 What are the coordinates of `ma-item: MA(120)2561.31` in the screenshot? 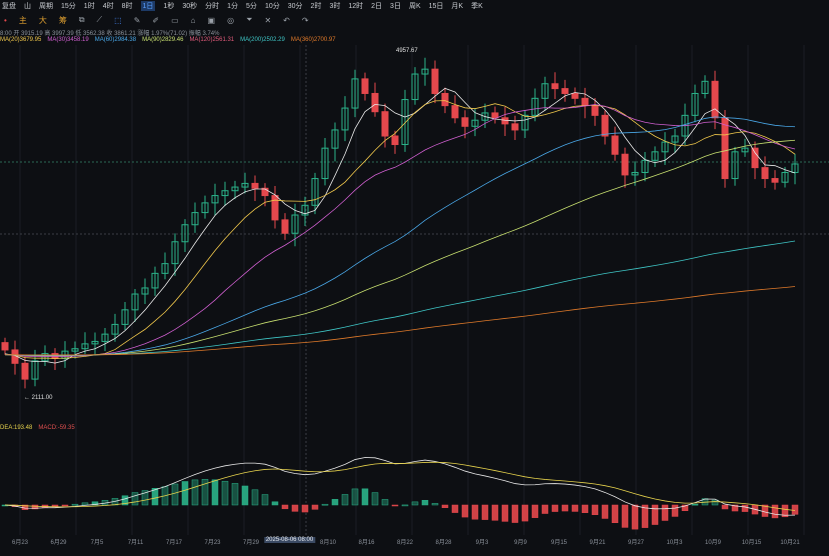 It's located at (212, 40).